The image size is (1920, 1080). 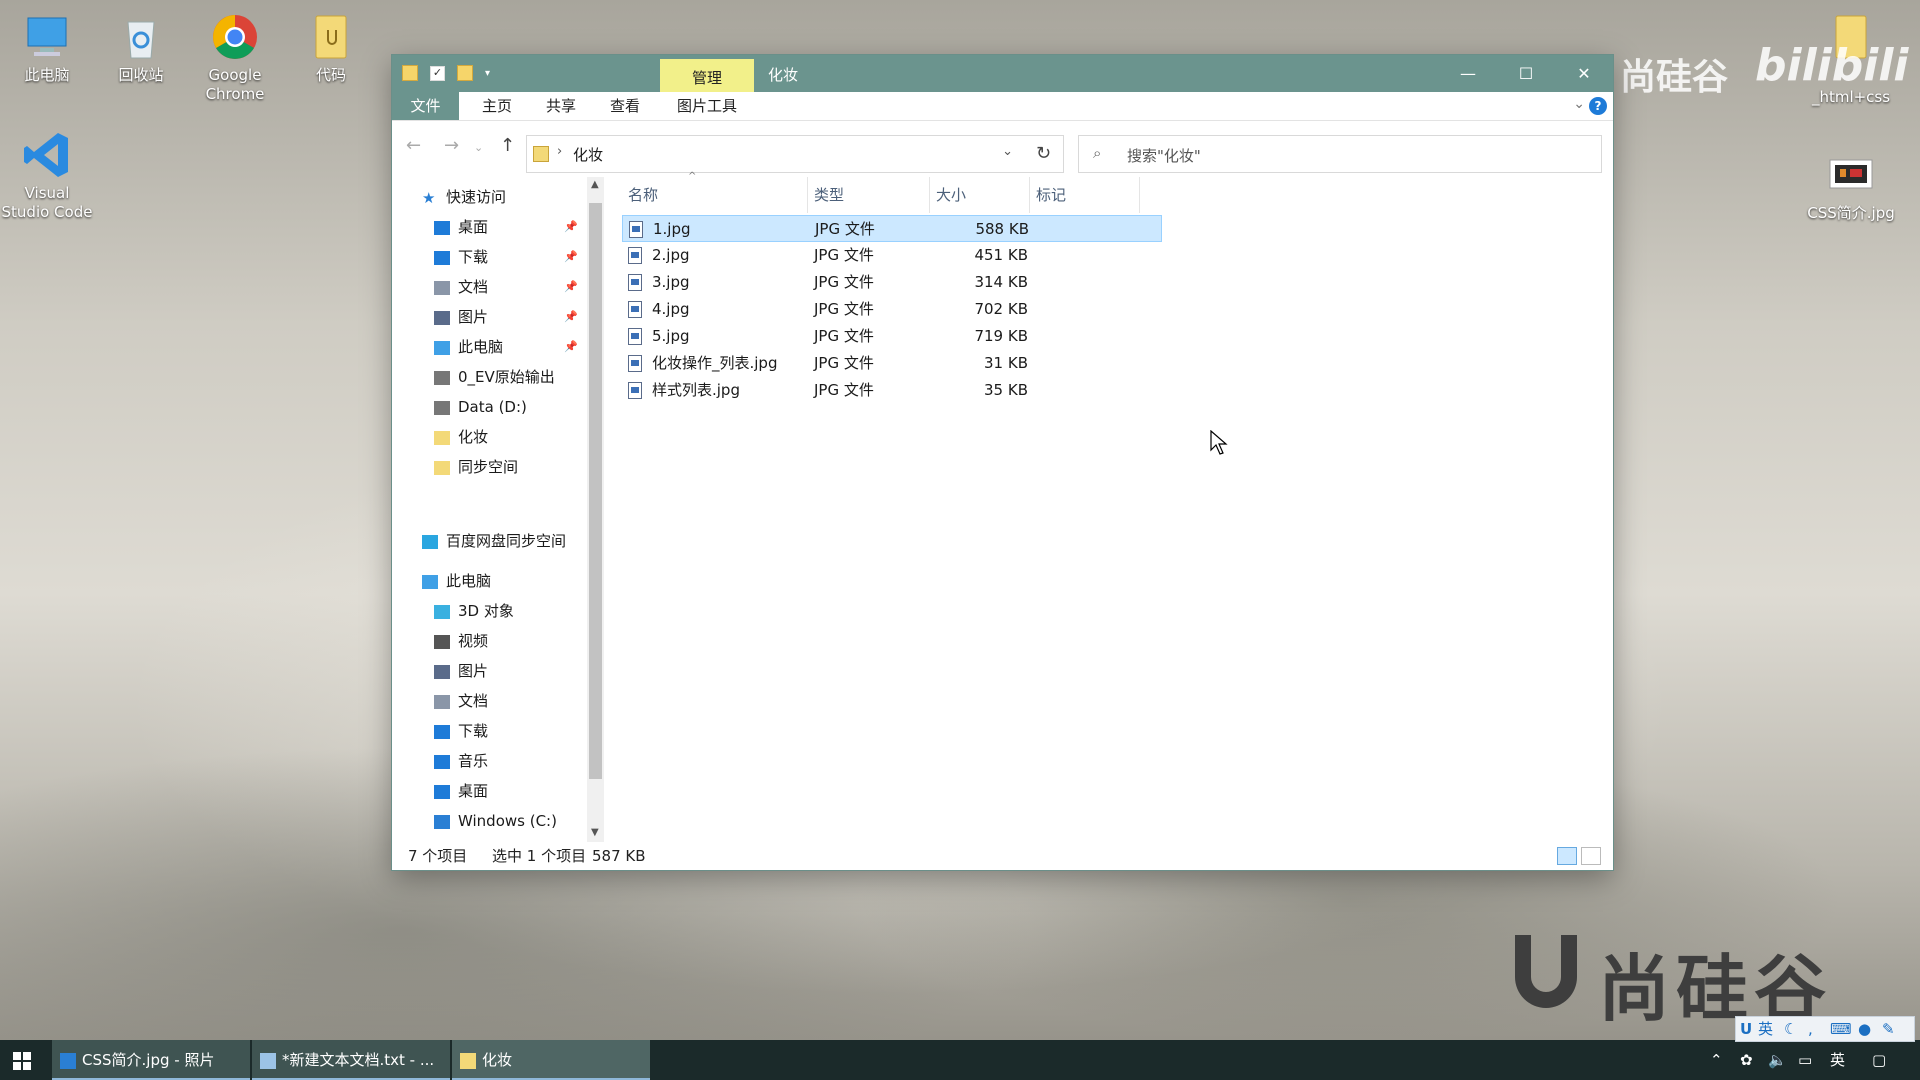 I want to click on nav-scrollbar: ▲ ▼, so click(x=595, y=509).